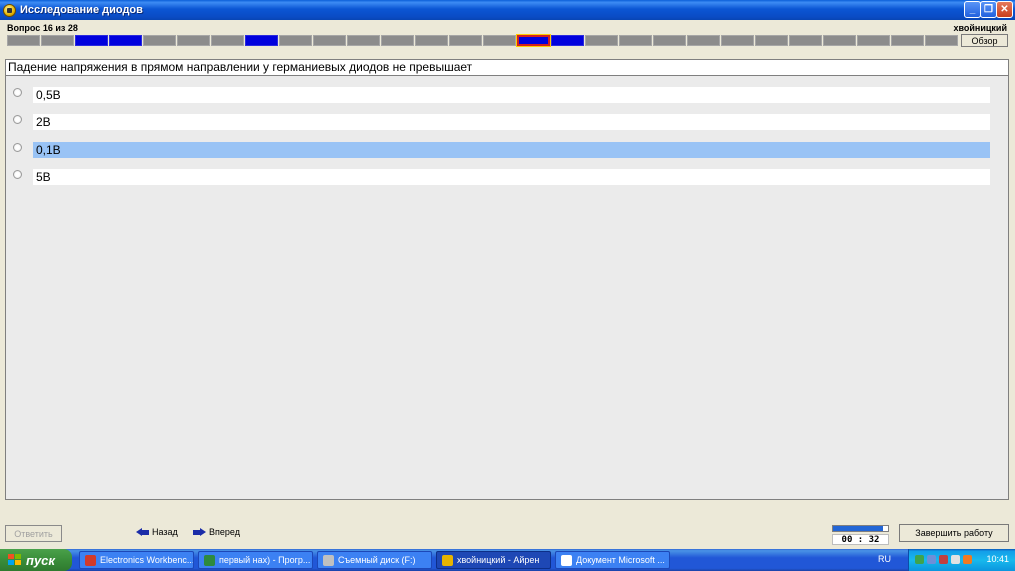 Image resolution: width=1015 pixels, height=571 pixels. Describe the element at coordinates (511, 122) in the screenshot. I see `answer-label: 2В` at that location.